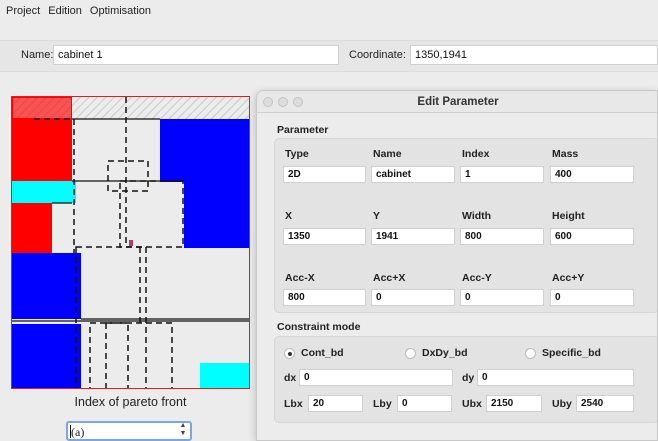  Describe the element at coordinates (592, 236) in the screenshot. I see `height-field: 600` at that location.